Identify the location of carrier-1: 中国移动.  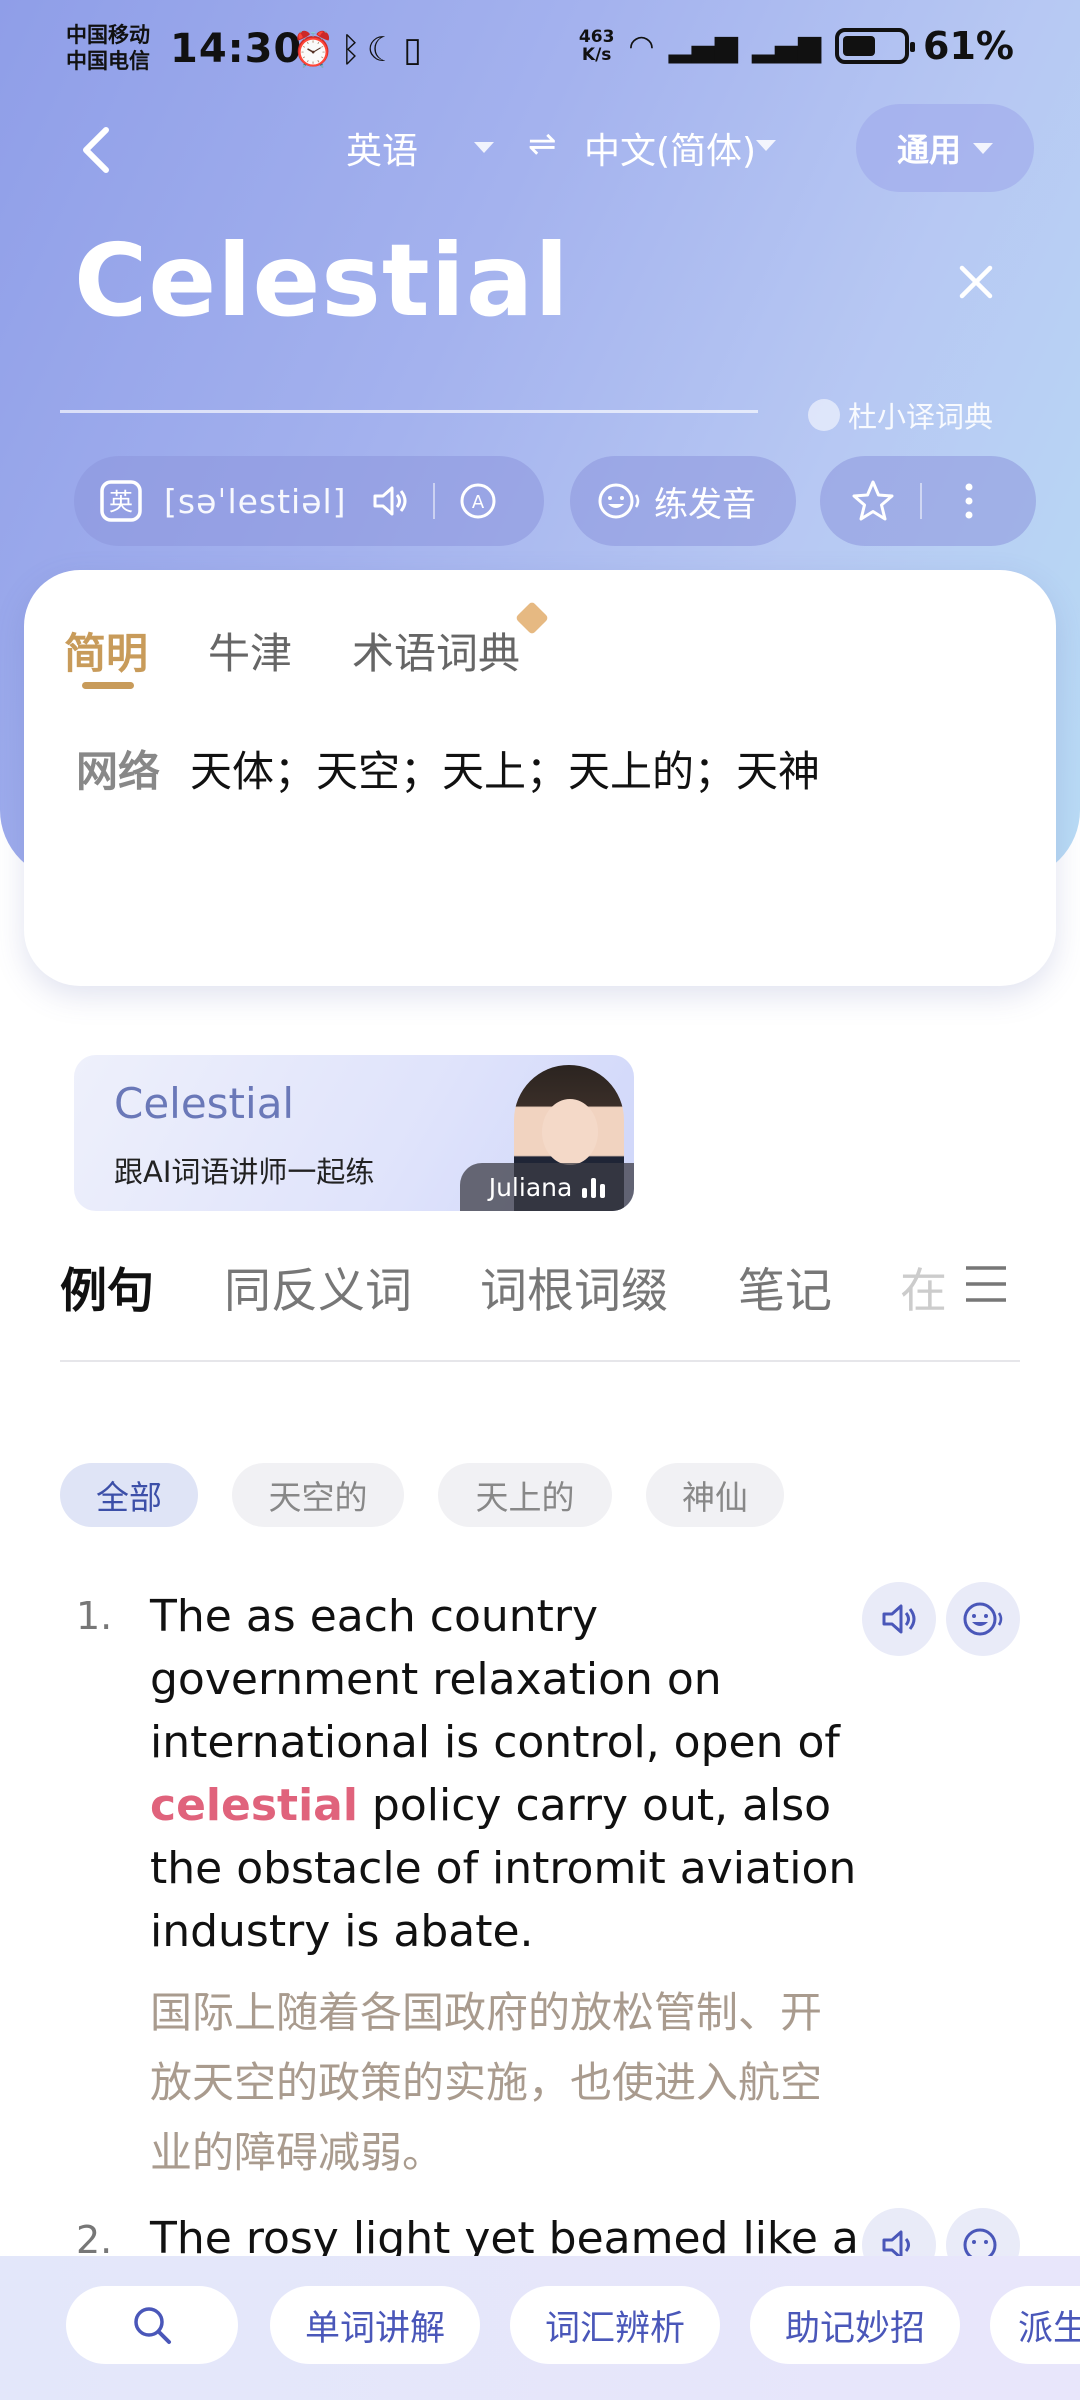
(108, 35).